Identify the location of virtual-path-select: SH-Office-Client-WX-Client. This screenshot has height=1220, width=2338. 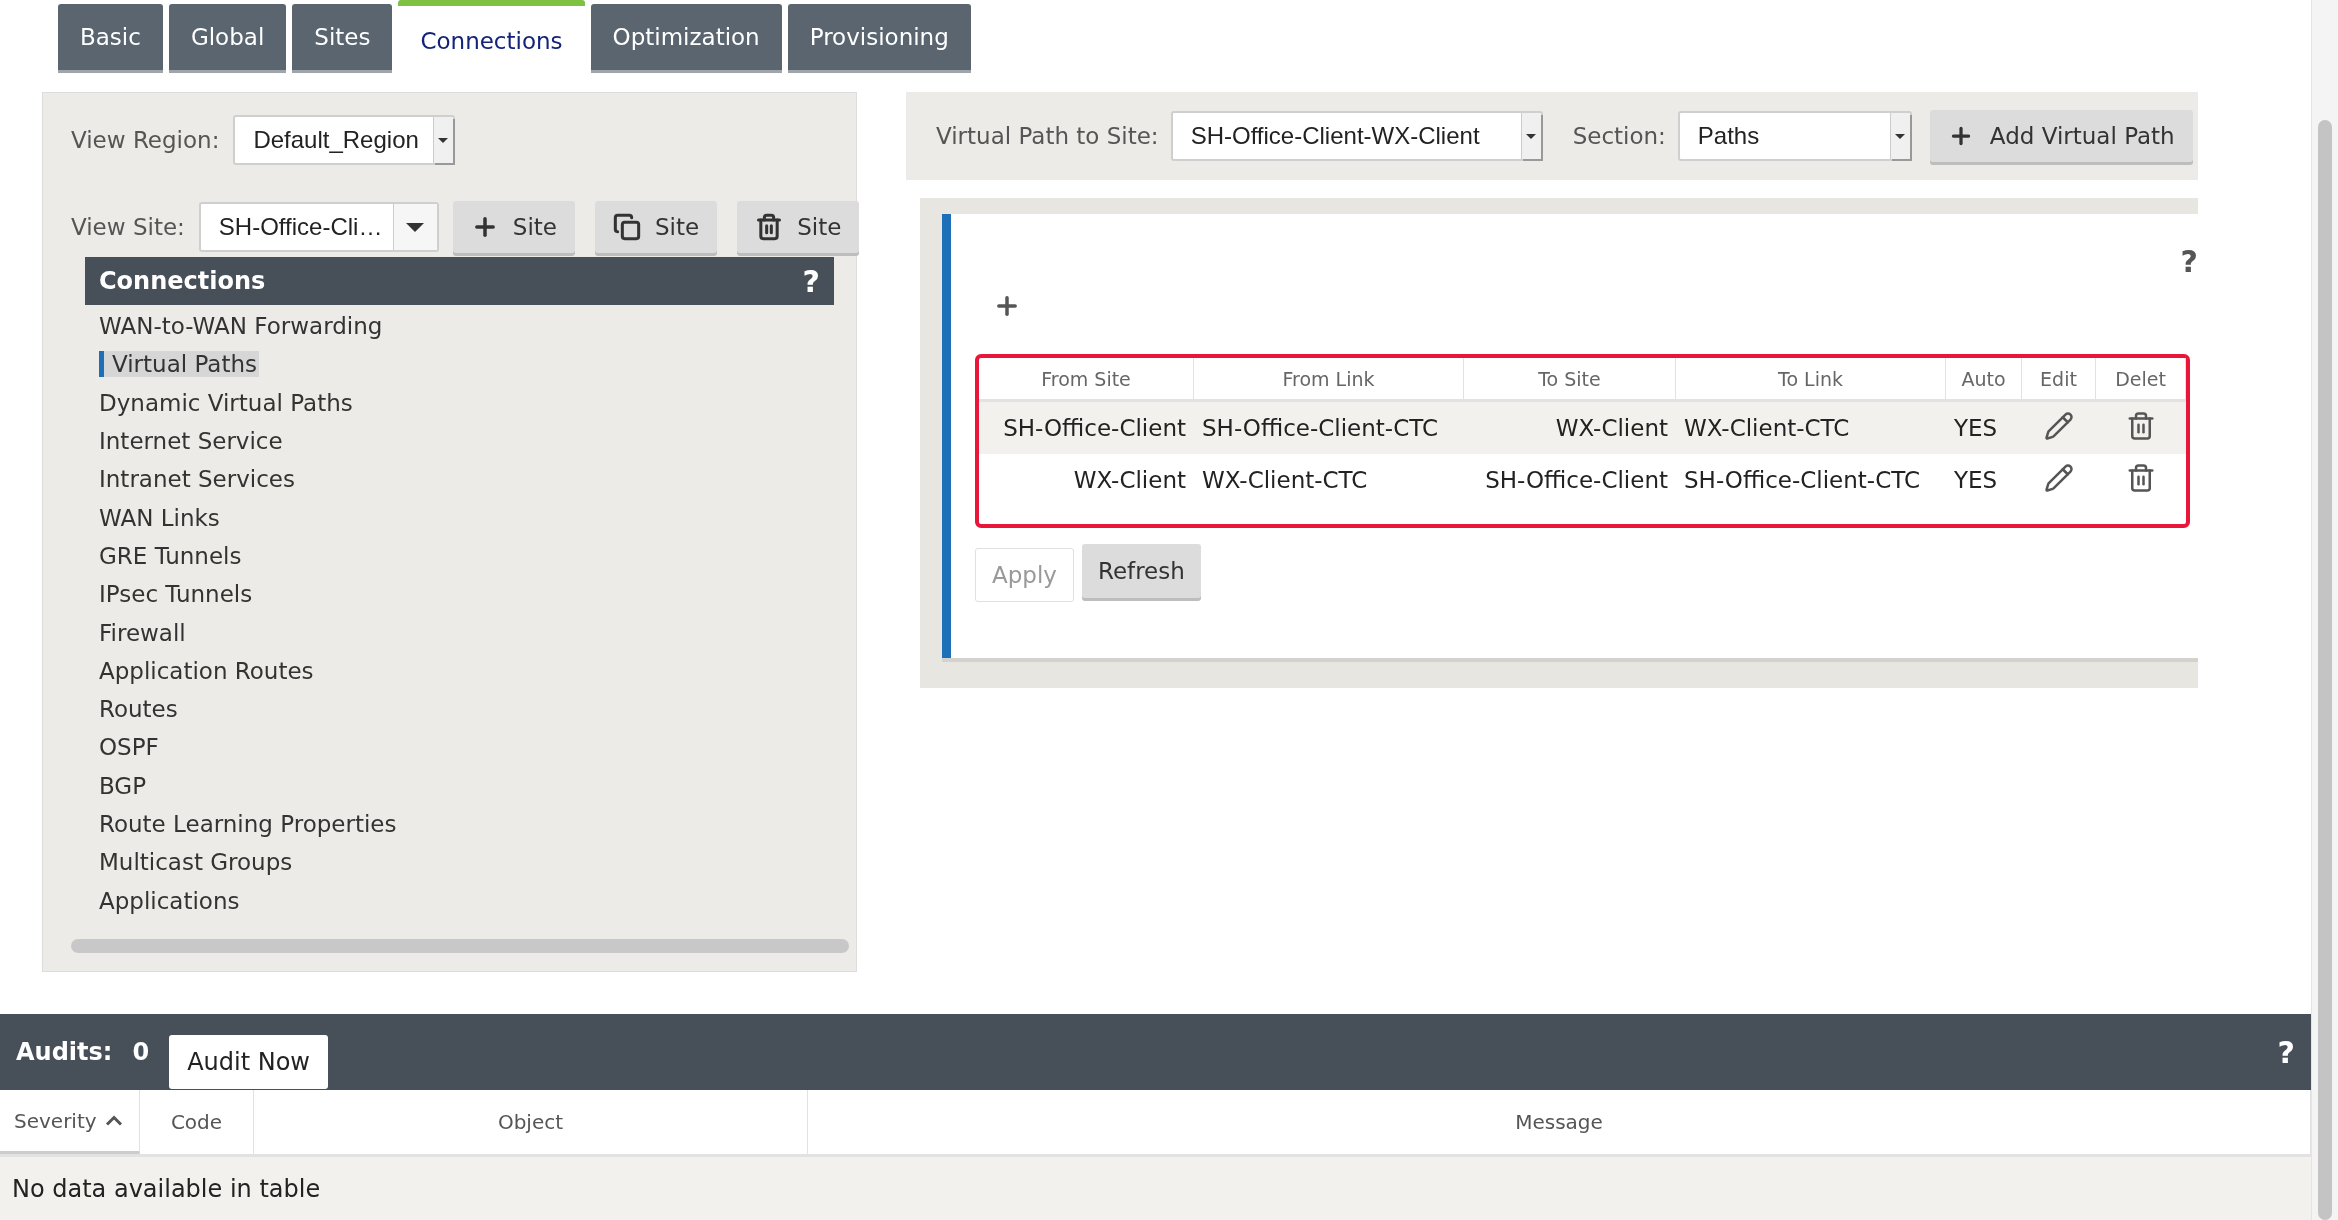
(1356, 136).